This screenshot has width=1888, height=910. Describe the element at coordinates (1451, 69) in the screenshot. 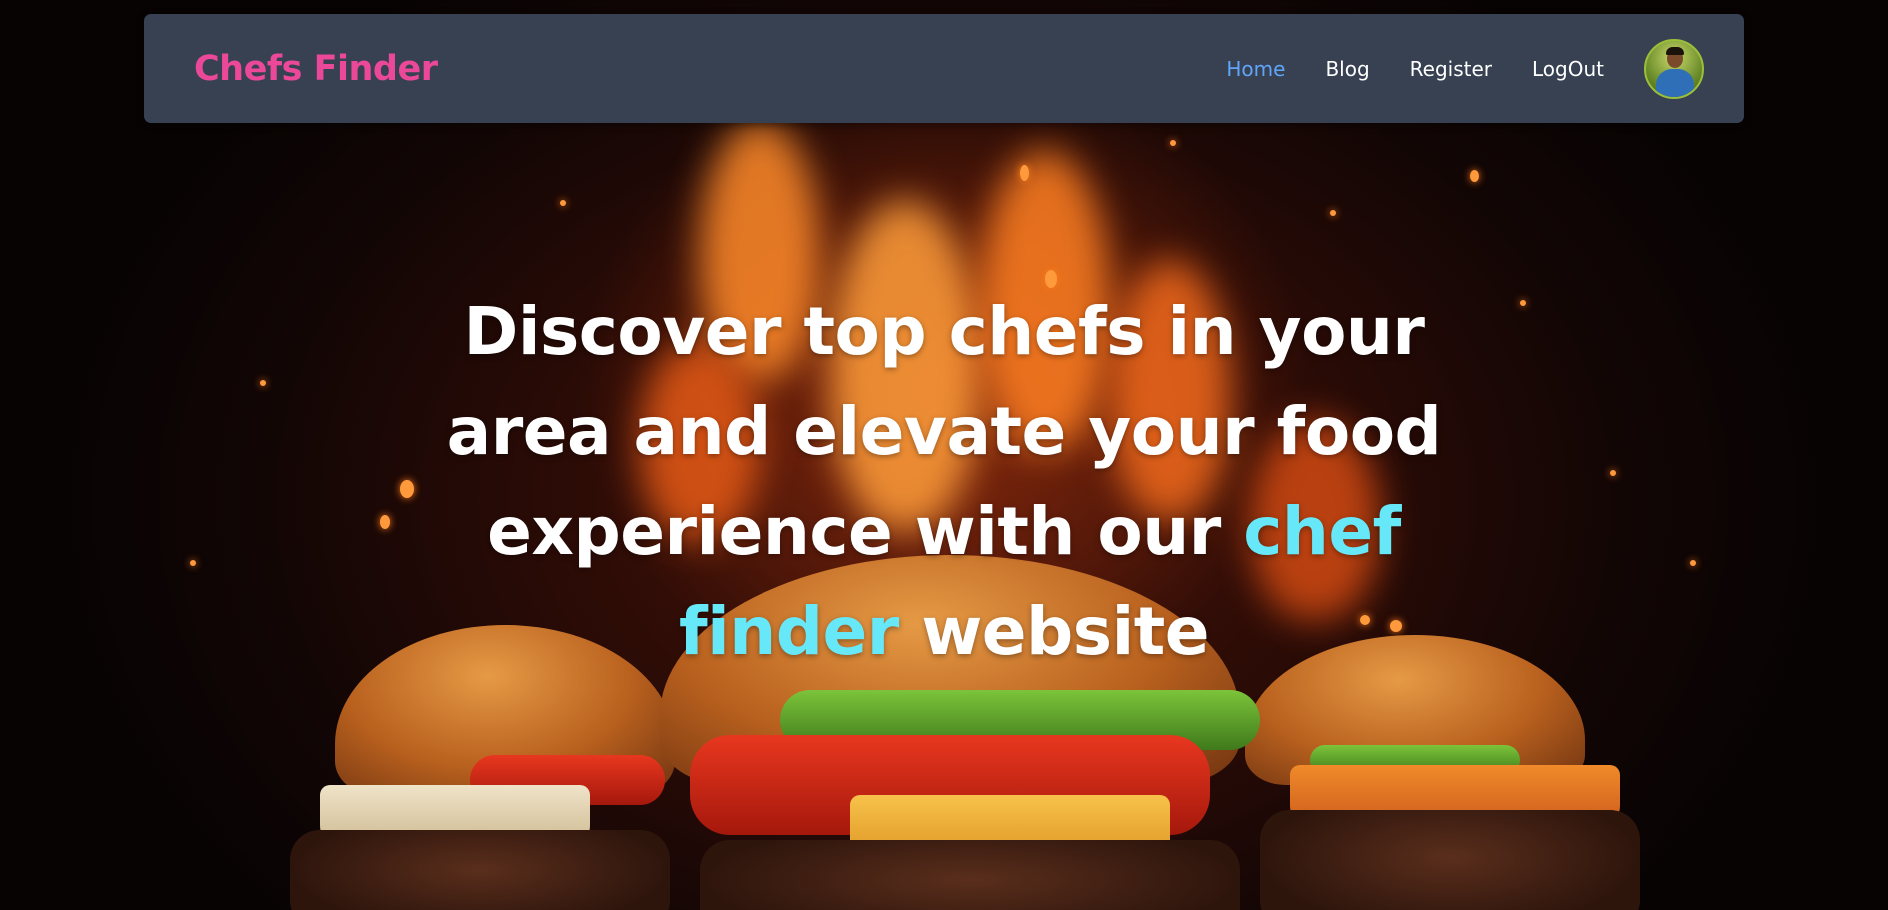

I see `nav-link-register: Register` at that location.